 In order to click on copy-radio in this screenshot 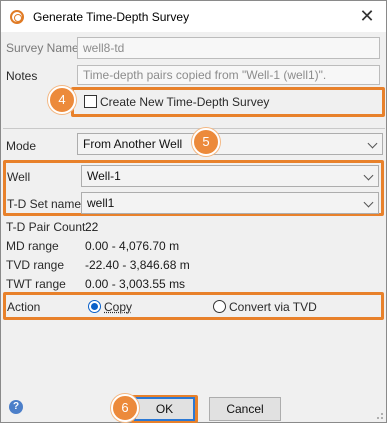, I will do `click(94, 306)`.